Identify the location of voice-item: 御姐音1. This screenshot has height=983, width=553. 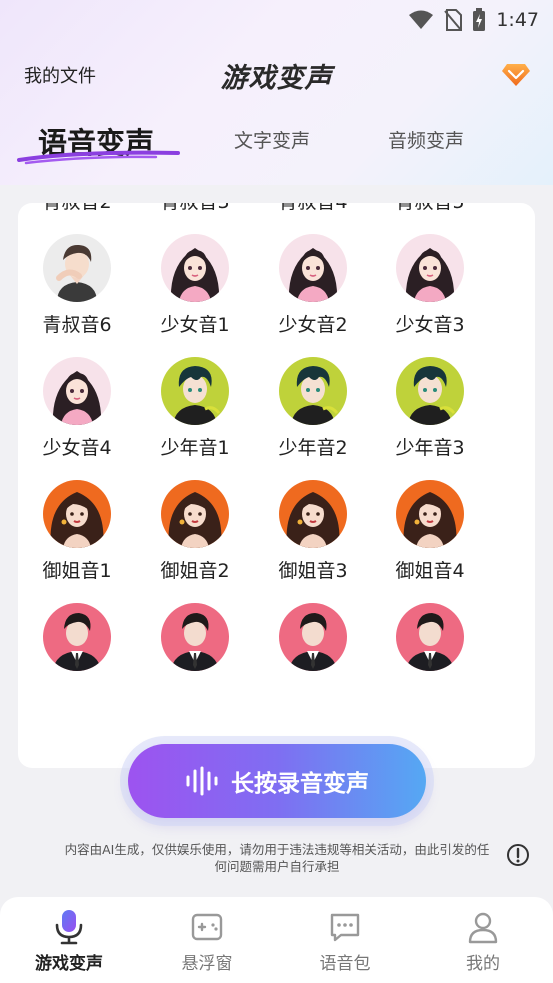
(77, 535).